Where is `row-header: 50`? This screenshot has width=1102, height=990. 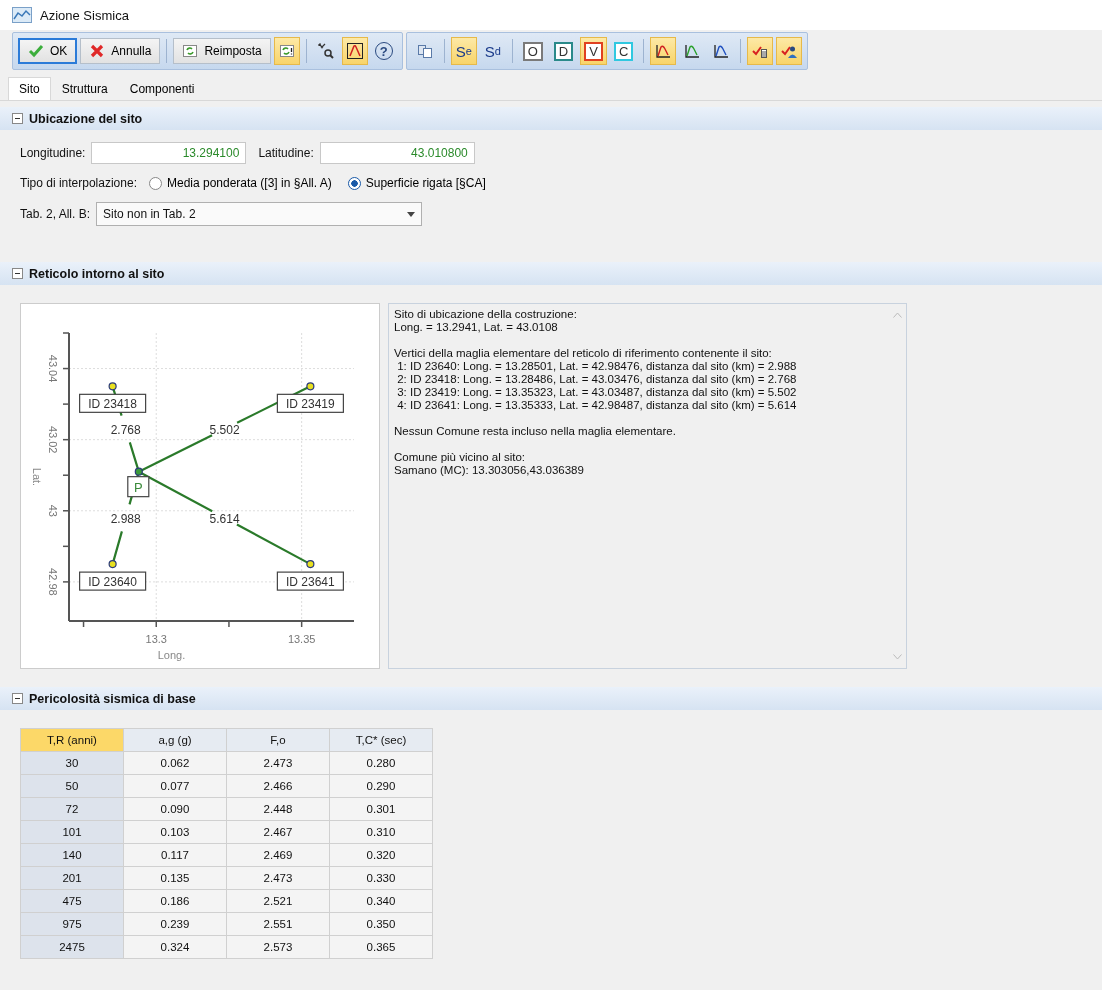
row-header: 50 is located at coordinates (72, 786).